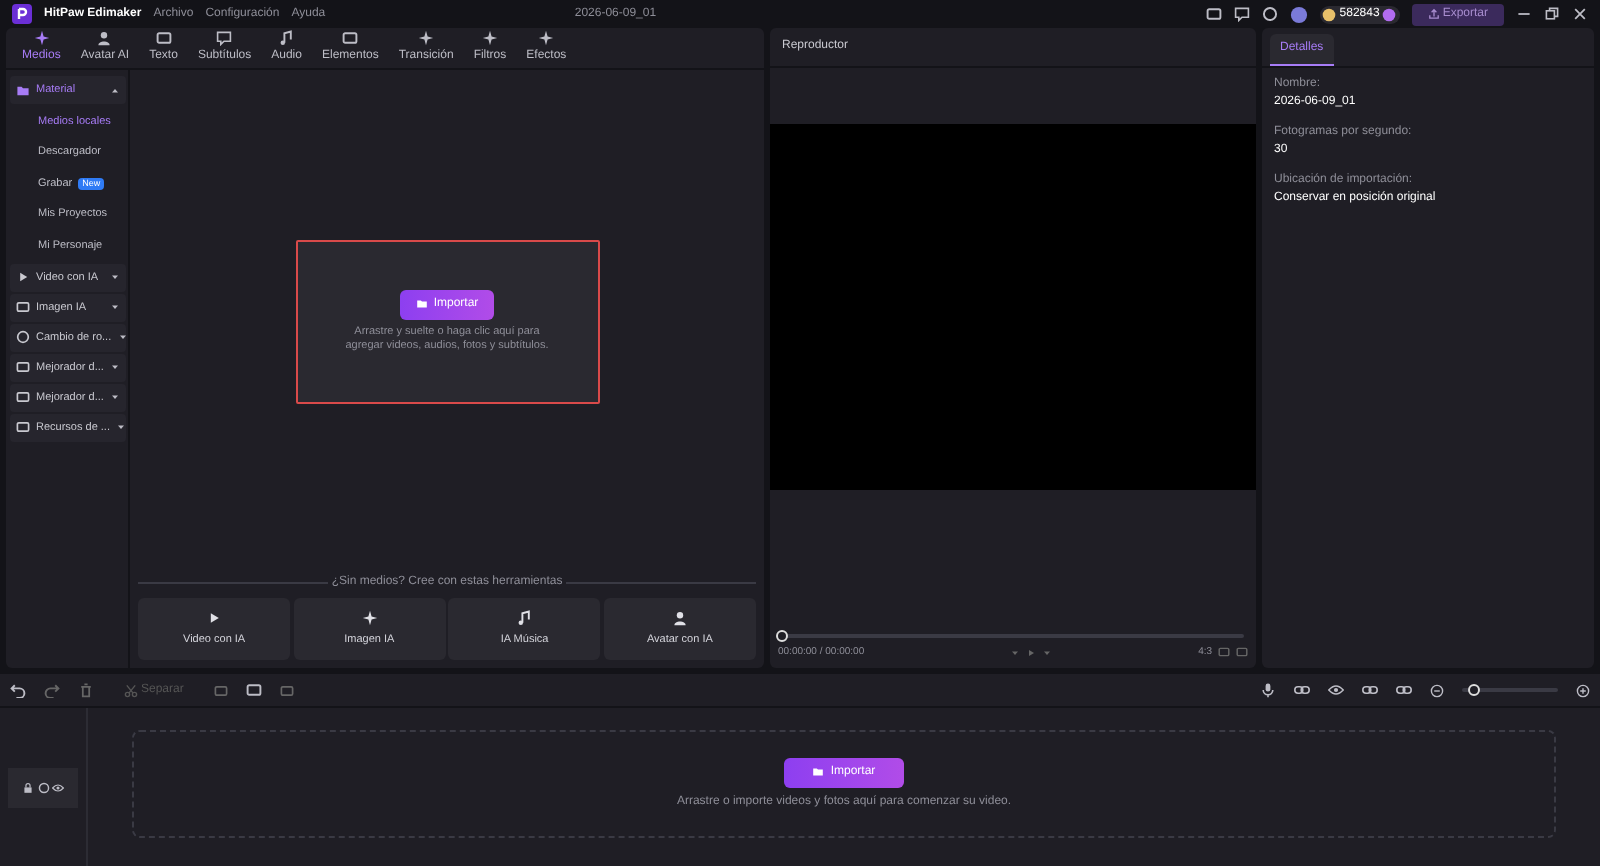 The image size is (1600, 866). I want to click on image-icon, so click(369, 617).